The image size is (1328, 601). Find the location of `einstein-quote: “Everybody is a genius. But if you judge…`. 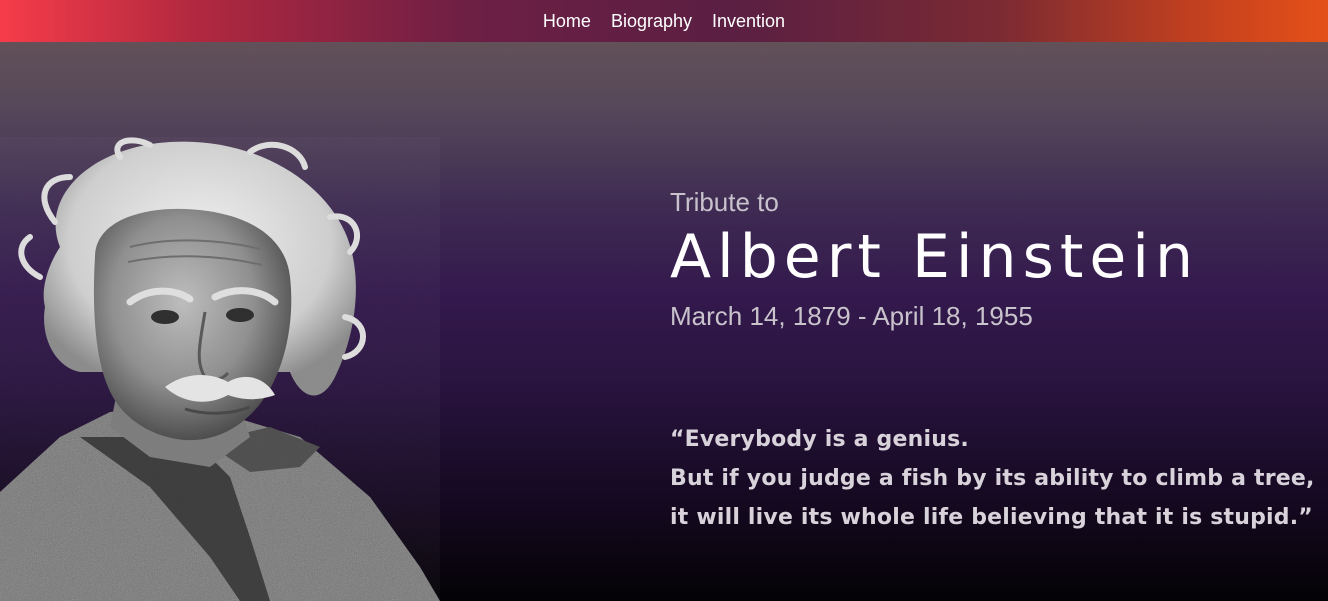

einstein-quote: “Everybody is a genius. But if you judge… is located at coordinates (995, 478).